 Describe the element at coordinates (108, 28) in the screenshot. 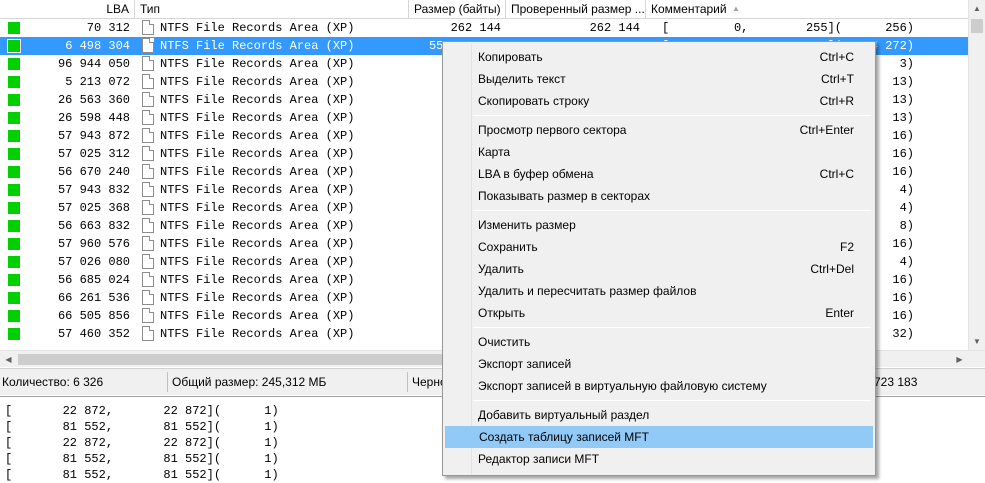

I see `cell-lba: 70 312` at that location.